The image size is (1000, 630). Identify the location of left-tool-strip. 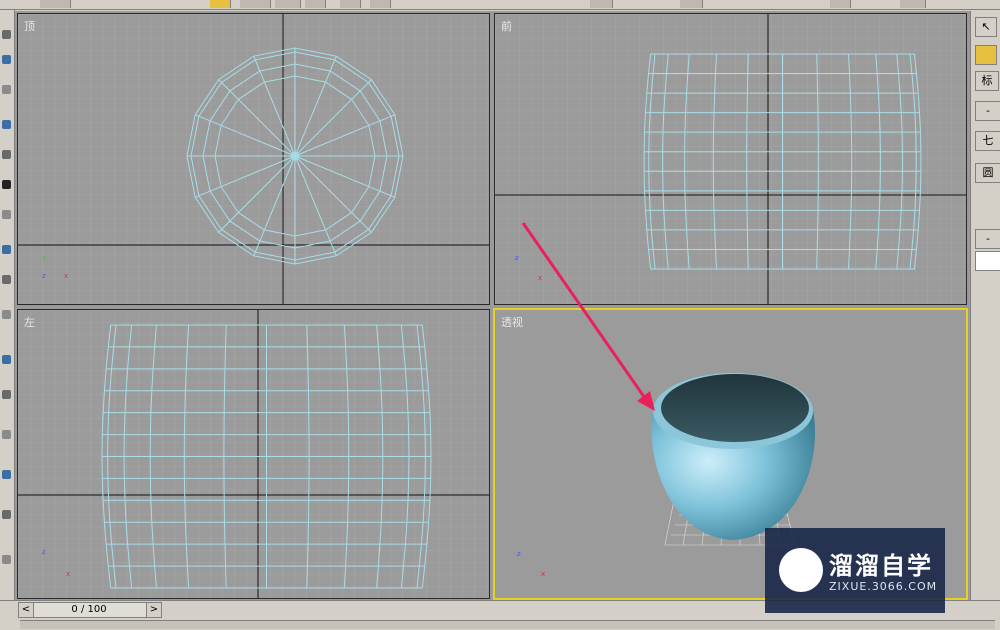
(7, 305).